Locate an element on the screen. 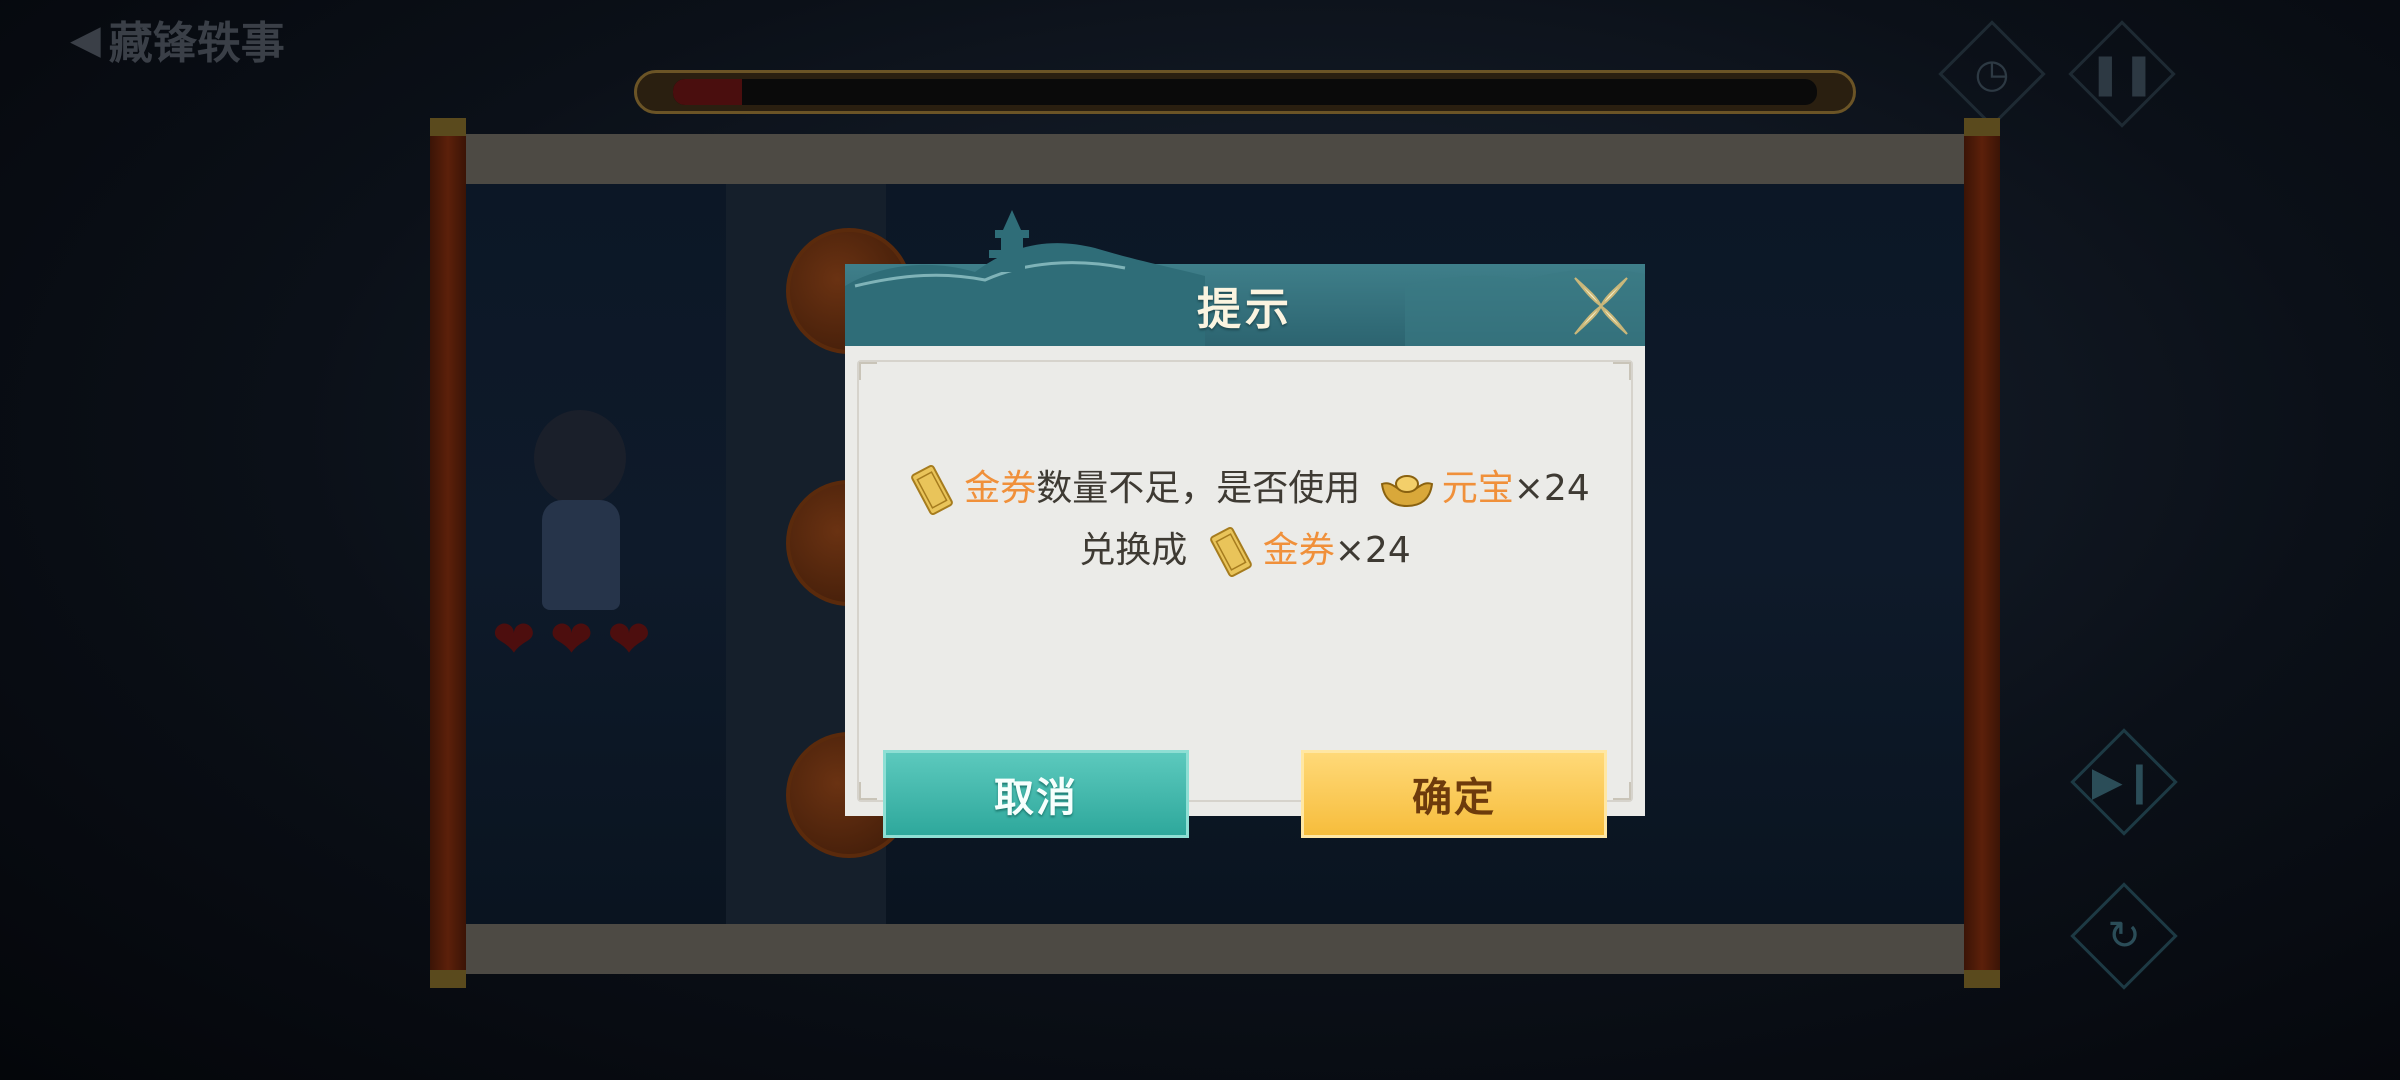  dialog-title: 提示 is located at coordinates (1245, 309).